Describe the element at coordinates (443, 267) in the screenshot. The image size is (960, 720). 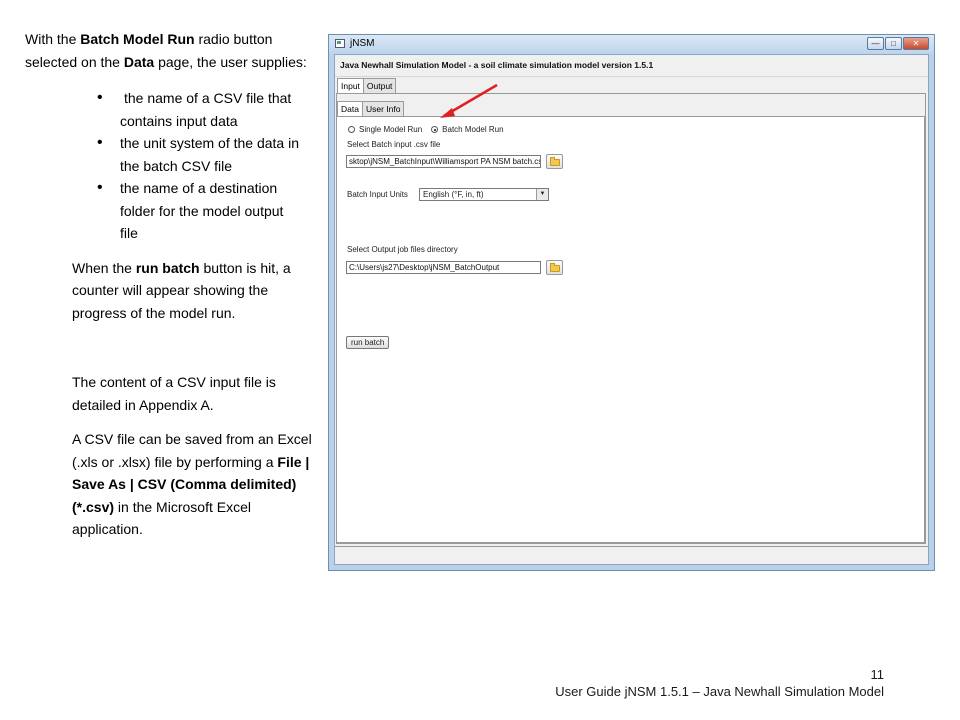
I see `output-dir-input: C:\Users\js27\Desktop\jNSM_BatchOutput` at that location.